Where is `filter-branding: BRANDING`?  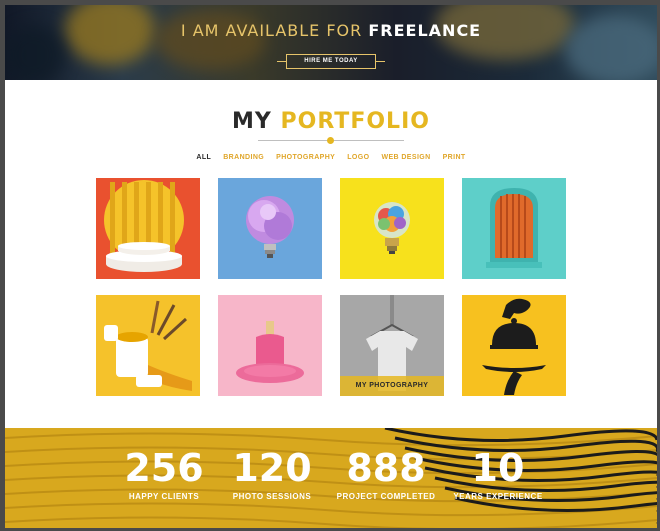
filter-branding: BRANDING is located at coordinates (243, 157).